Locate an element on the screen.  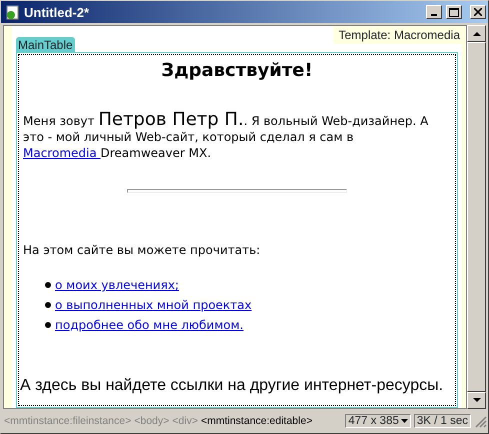
up-arrow-icon is located at coordinates (476, 33).